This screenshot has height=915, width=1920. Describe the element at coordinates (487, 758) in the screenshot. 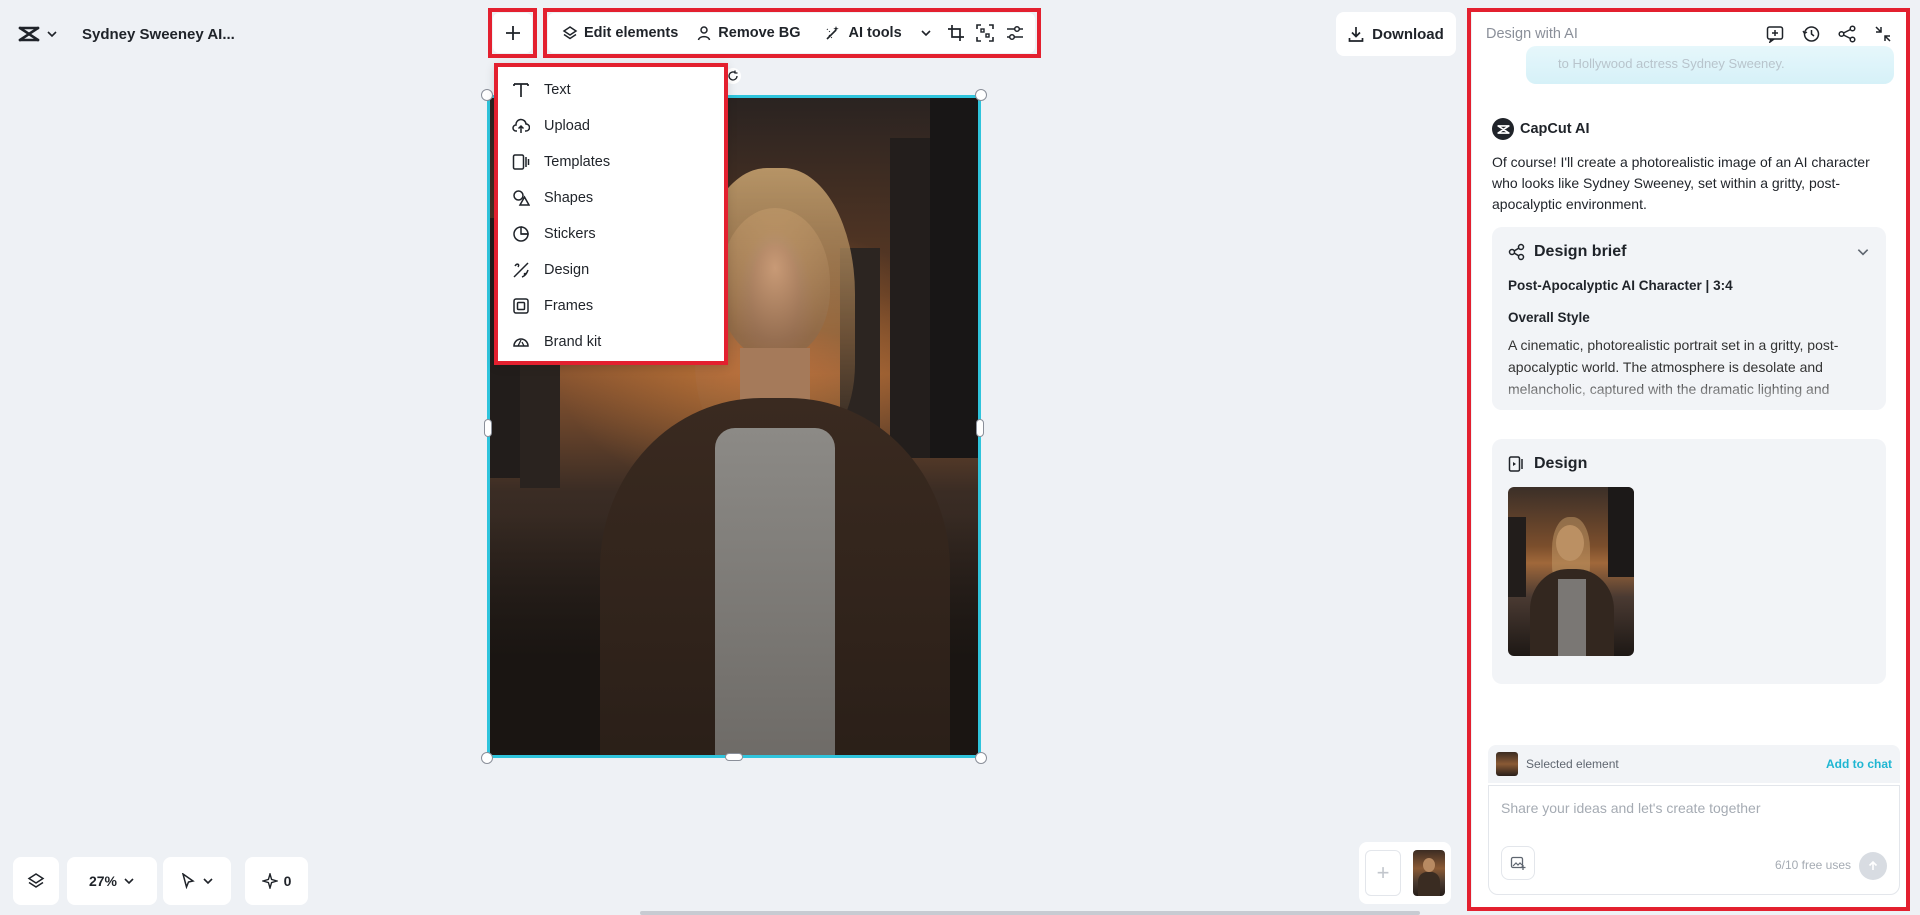

I see `resize-handle-bl` at that location.